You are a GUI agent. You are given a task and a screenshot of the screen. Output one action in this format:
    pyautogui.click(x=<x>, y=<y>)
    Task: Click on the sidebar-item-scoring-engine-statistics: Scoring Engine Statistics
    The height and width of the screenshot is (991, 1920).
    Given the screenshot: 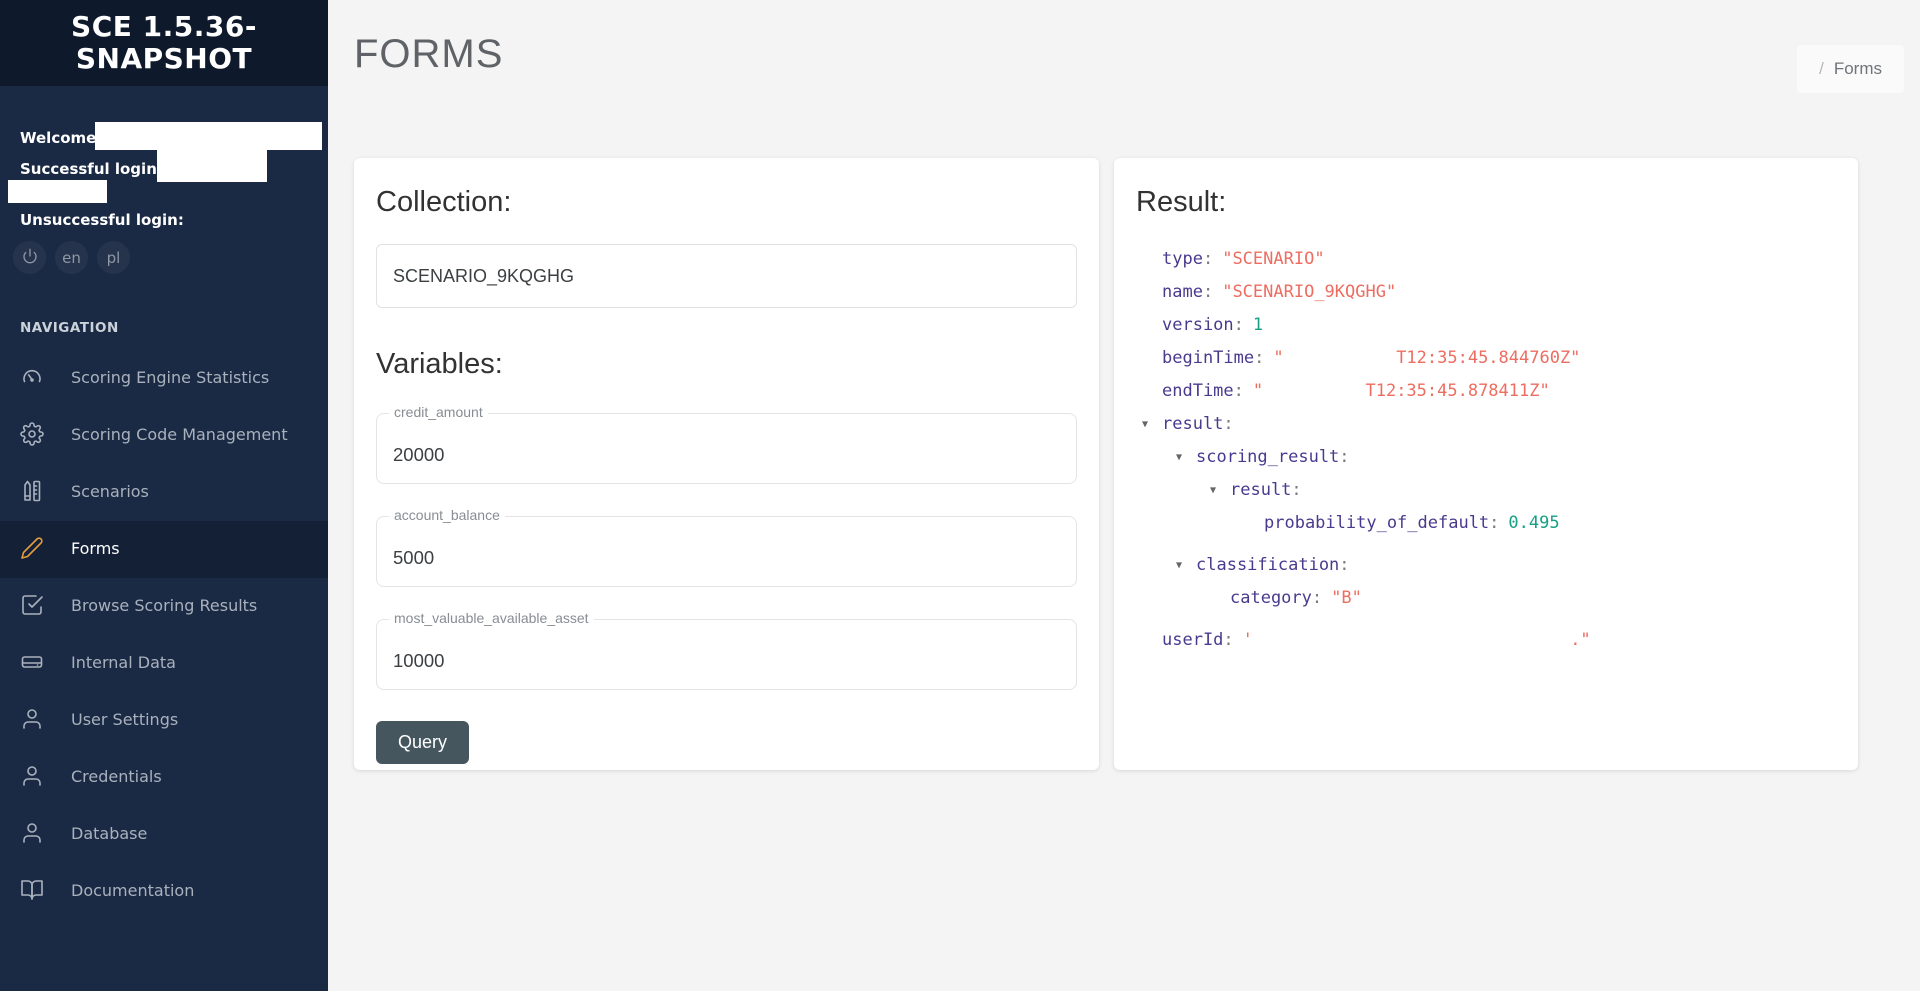 What is the action you would take?
    pyautogui.click(x=164, y=378)
    